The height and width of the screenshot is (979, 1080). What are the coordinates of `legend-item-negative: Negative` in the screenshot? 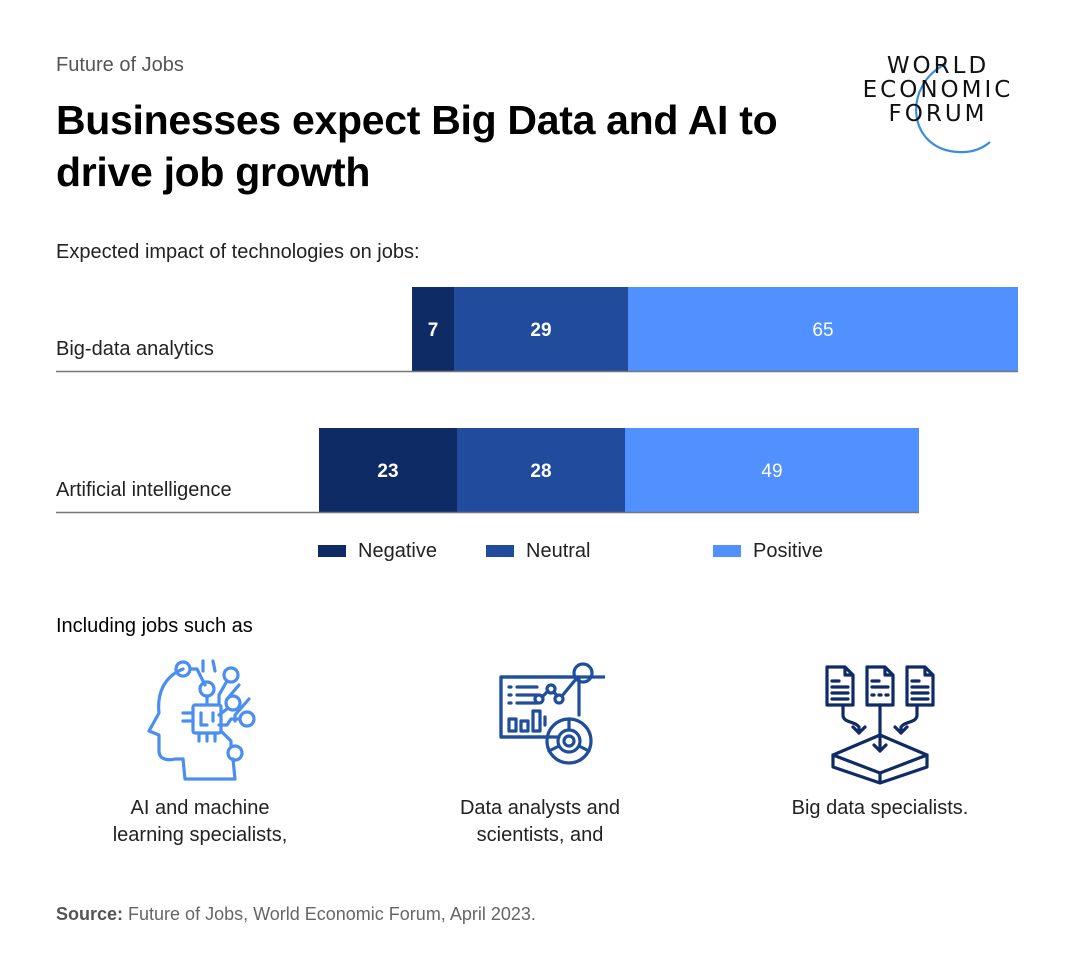 It's located at (377, 551).